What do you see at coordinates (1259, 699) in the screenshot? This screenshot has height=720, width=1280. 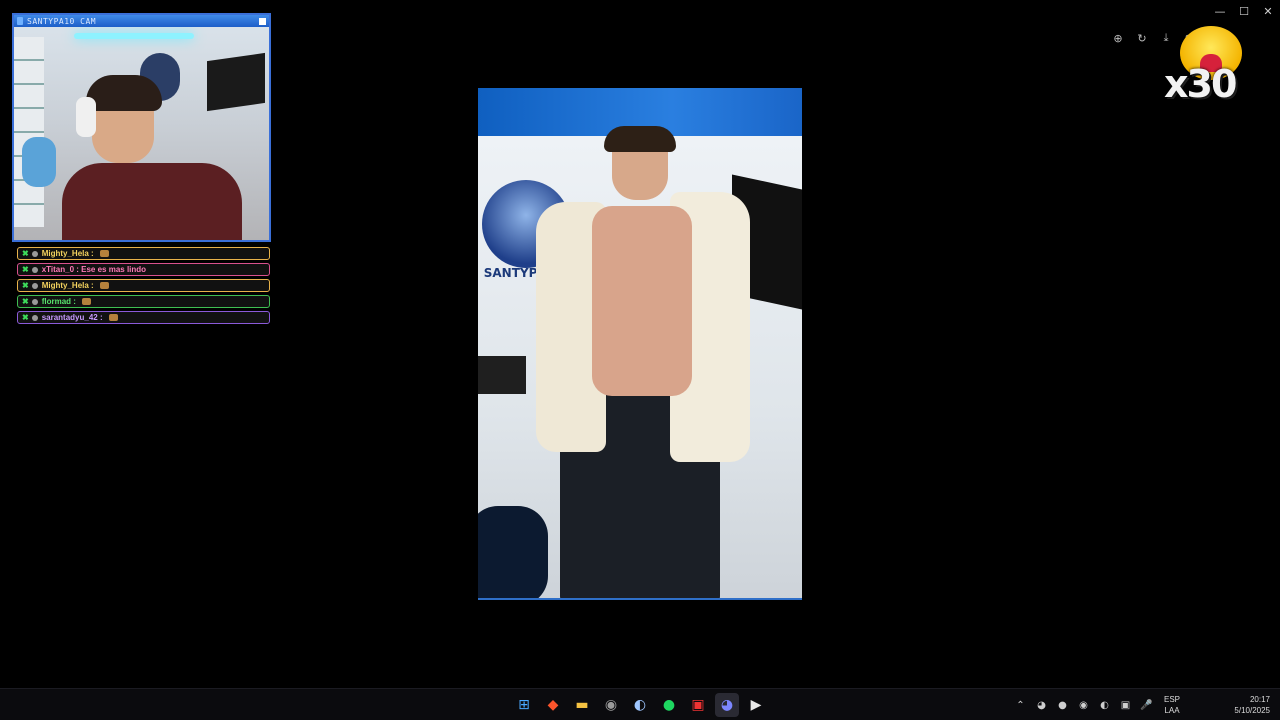 I see `clock-time: 20:17` at bounding box center [1259, 699].